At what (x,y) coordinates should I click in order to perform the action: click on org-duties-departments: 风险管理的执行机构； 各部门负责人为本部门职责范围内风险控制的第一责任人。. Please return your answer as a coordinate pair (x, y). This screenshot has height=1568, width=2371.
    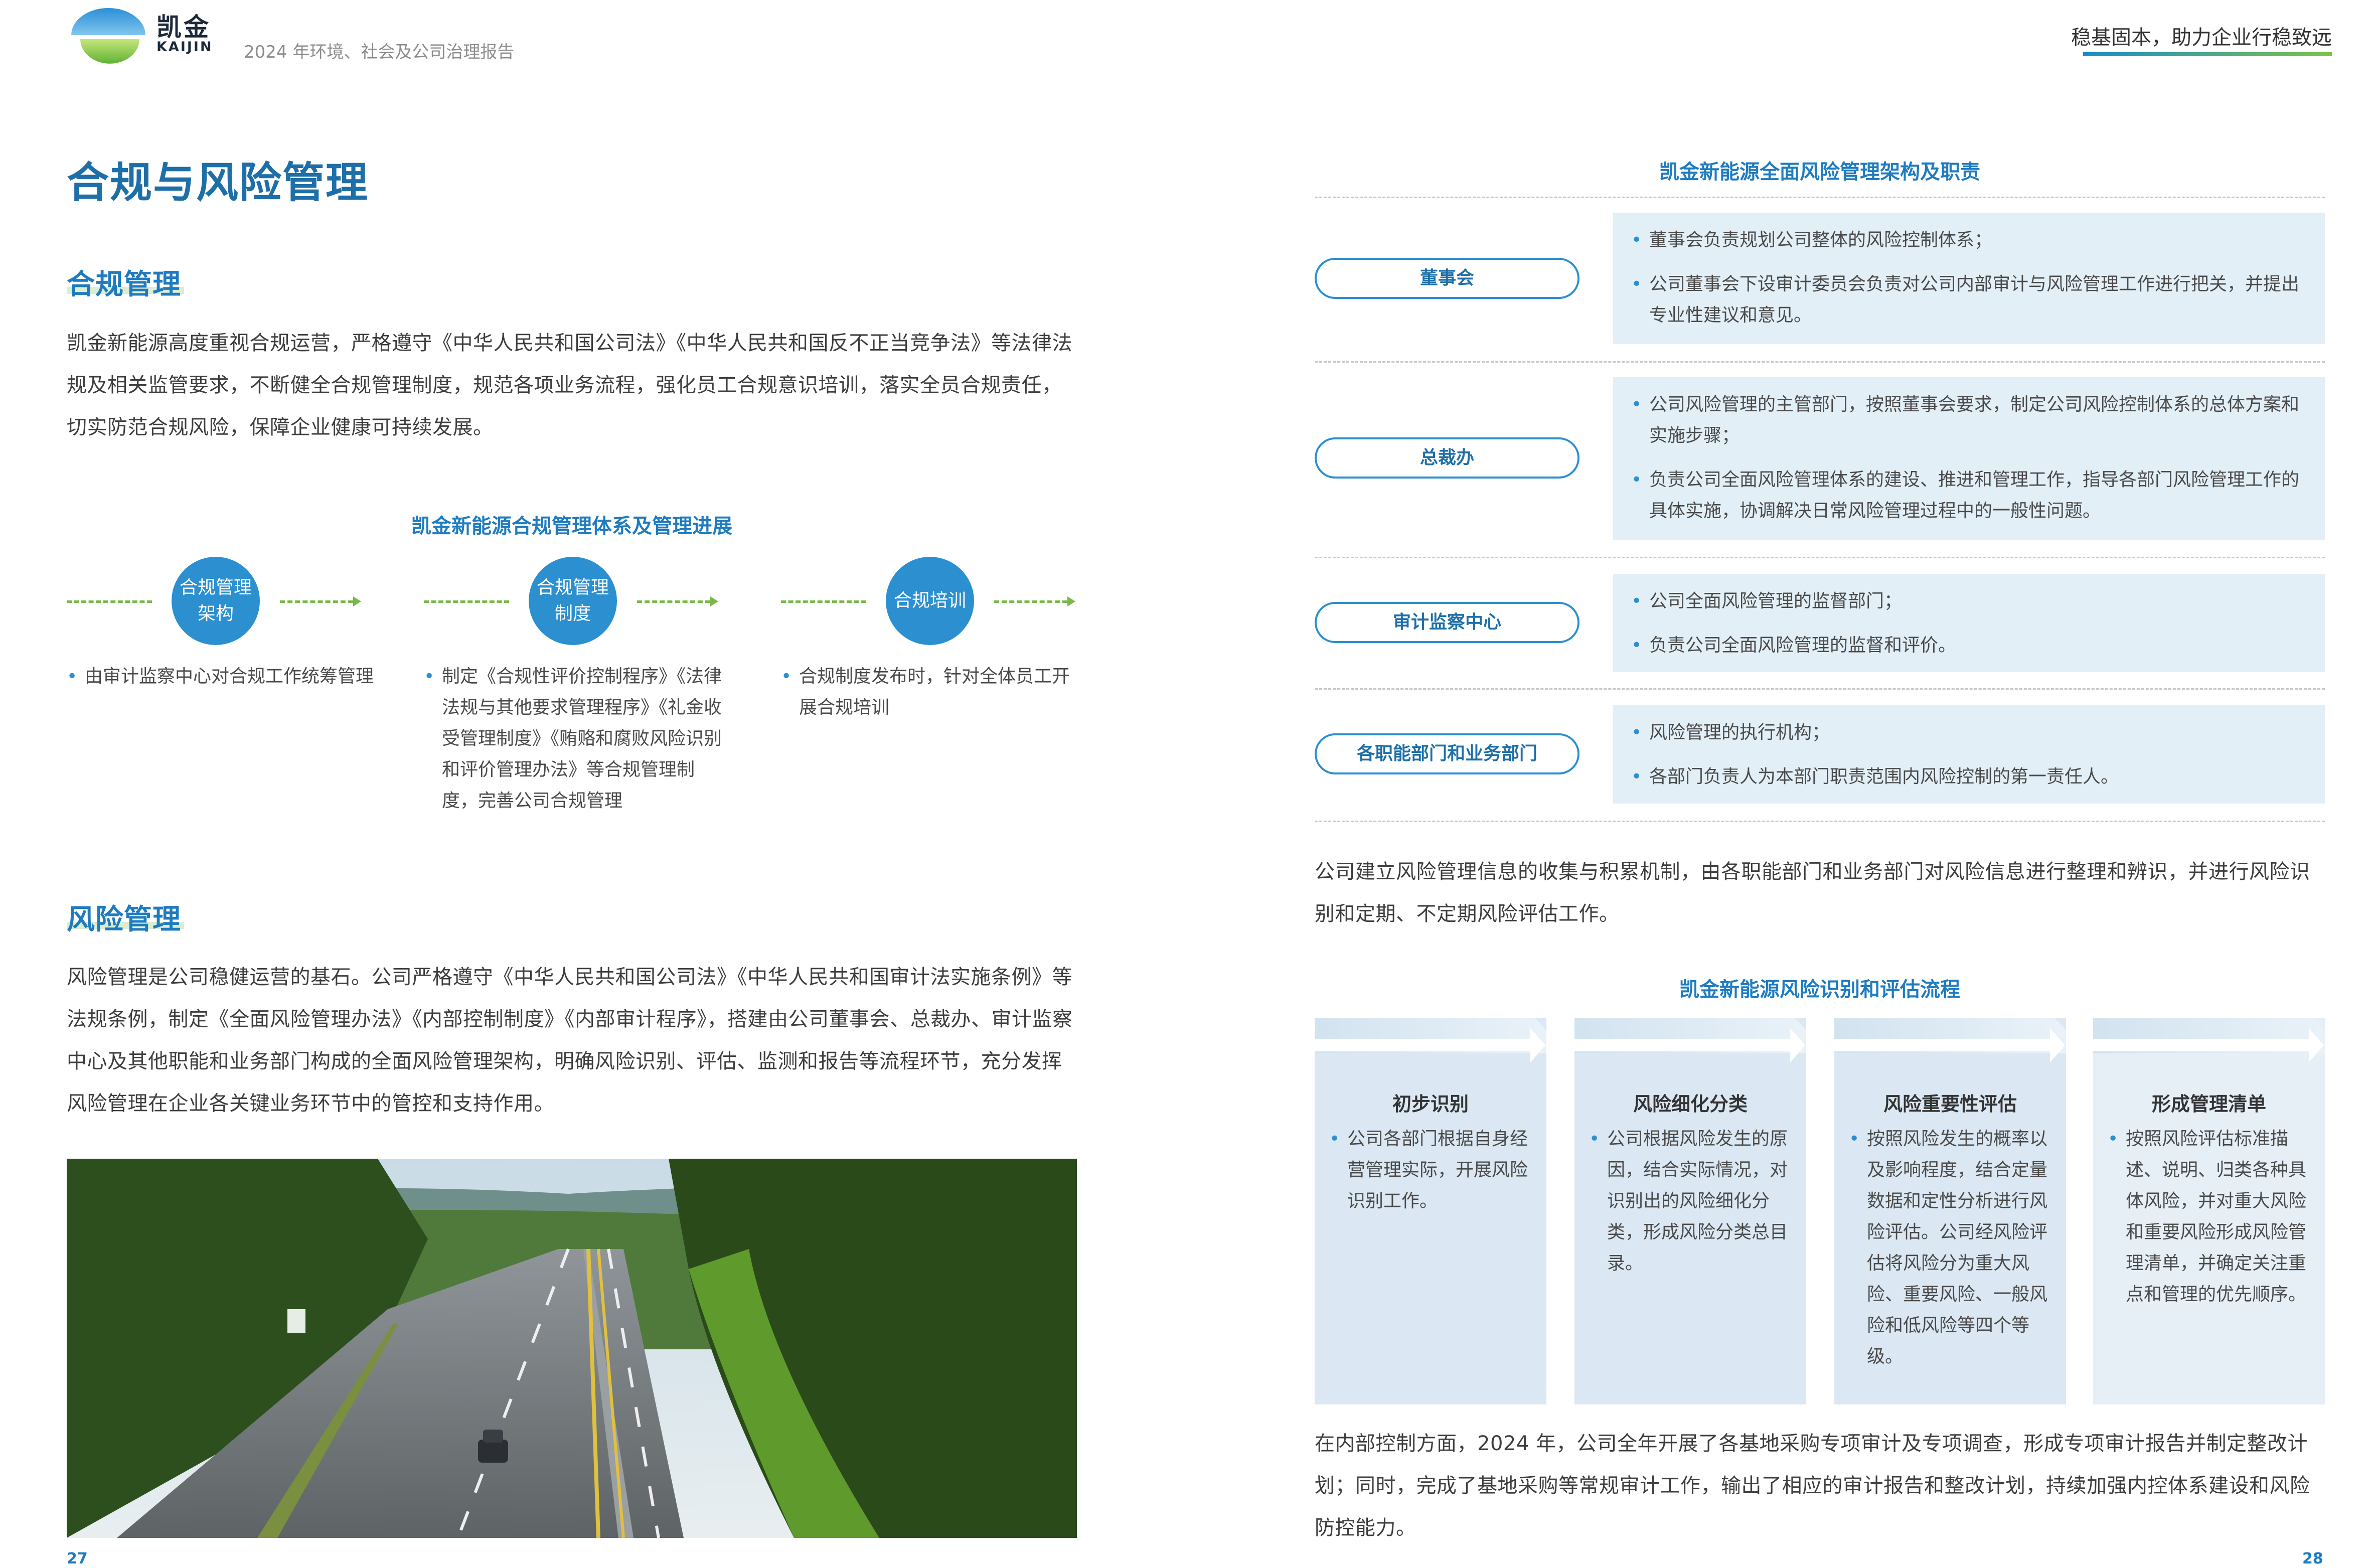
    Looking at the image, I should click on (1969, 754).